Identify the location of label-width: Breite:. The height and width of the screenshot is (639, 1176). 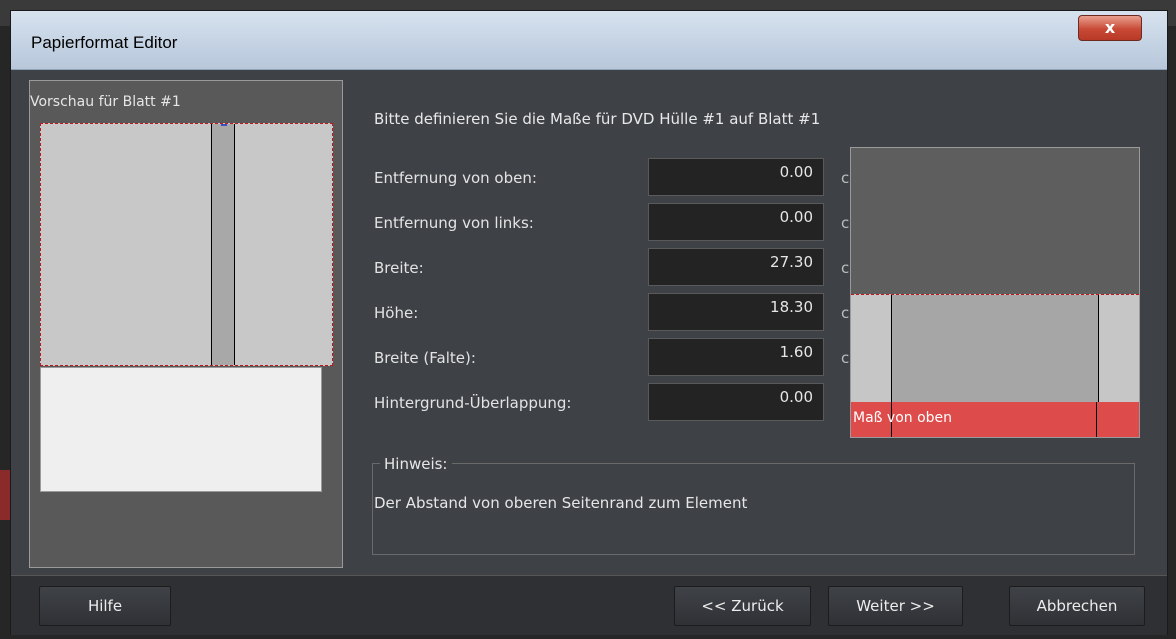
(399, 268).